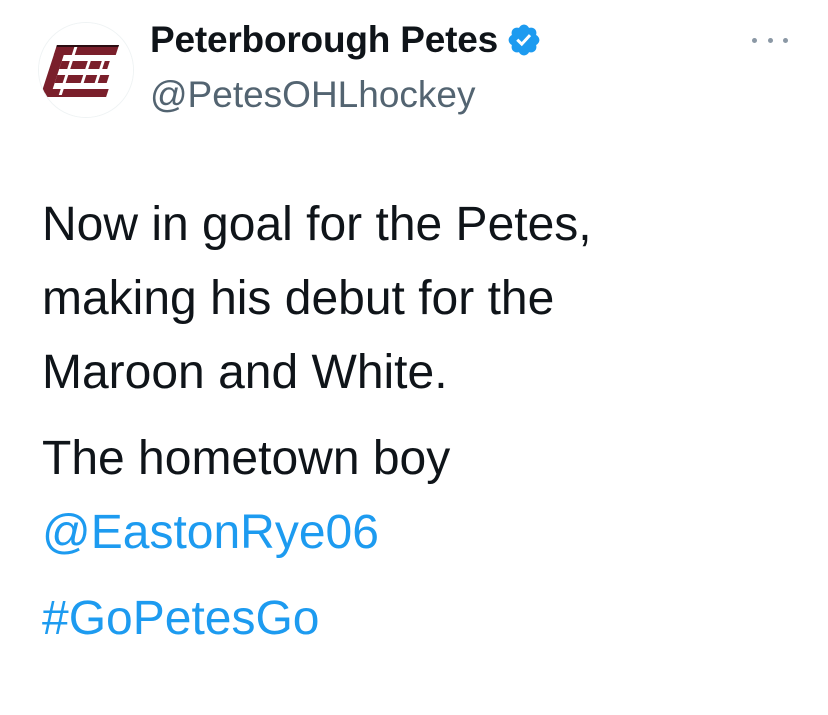 The width and height of the screenshot is (828, 715). Describe the element at coordinates (317, 224) in the screenshot. I see `tweet-text-line: Now in goal for the Petes,` at that location.